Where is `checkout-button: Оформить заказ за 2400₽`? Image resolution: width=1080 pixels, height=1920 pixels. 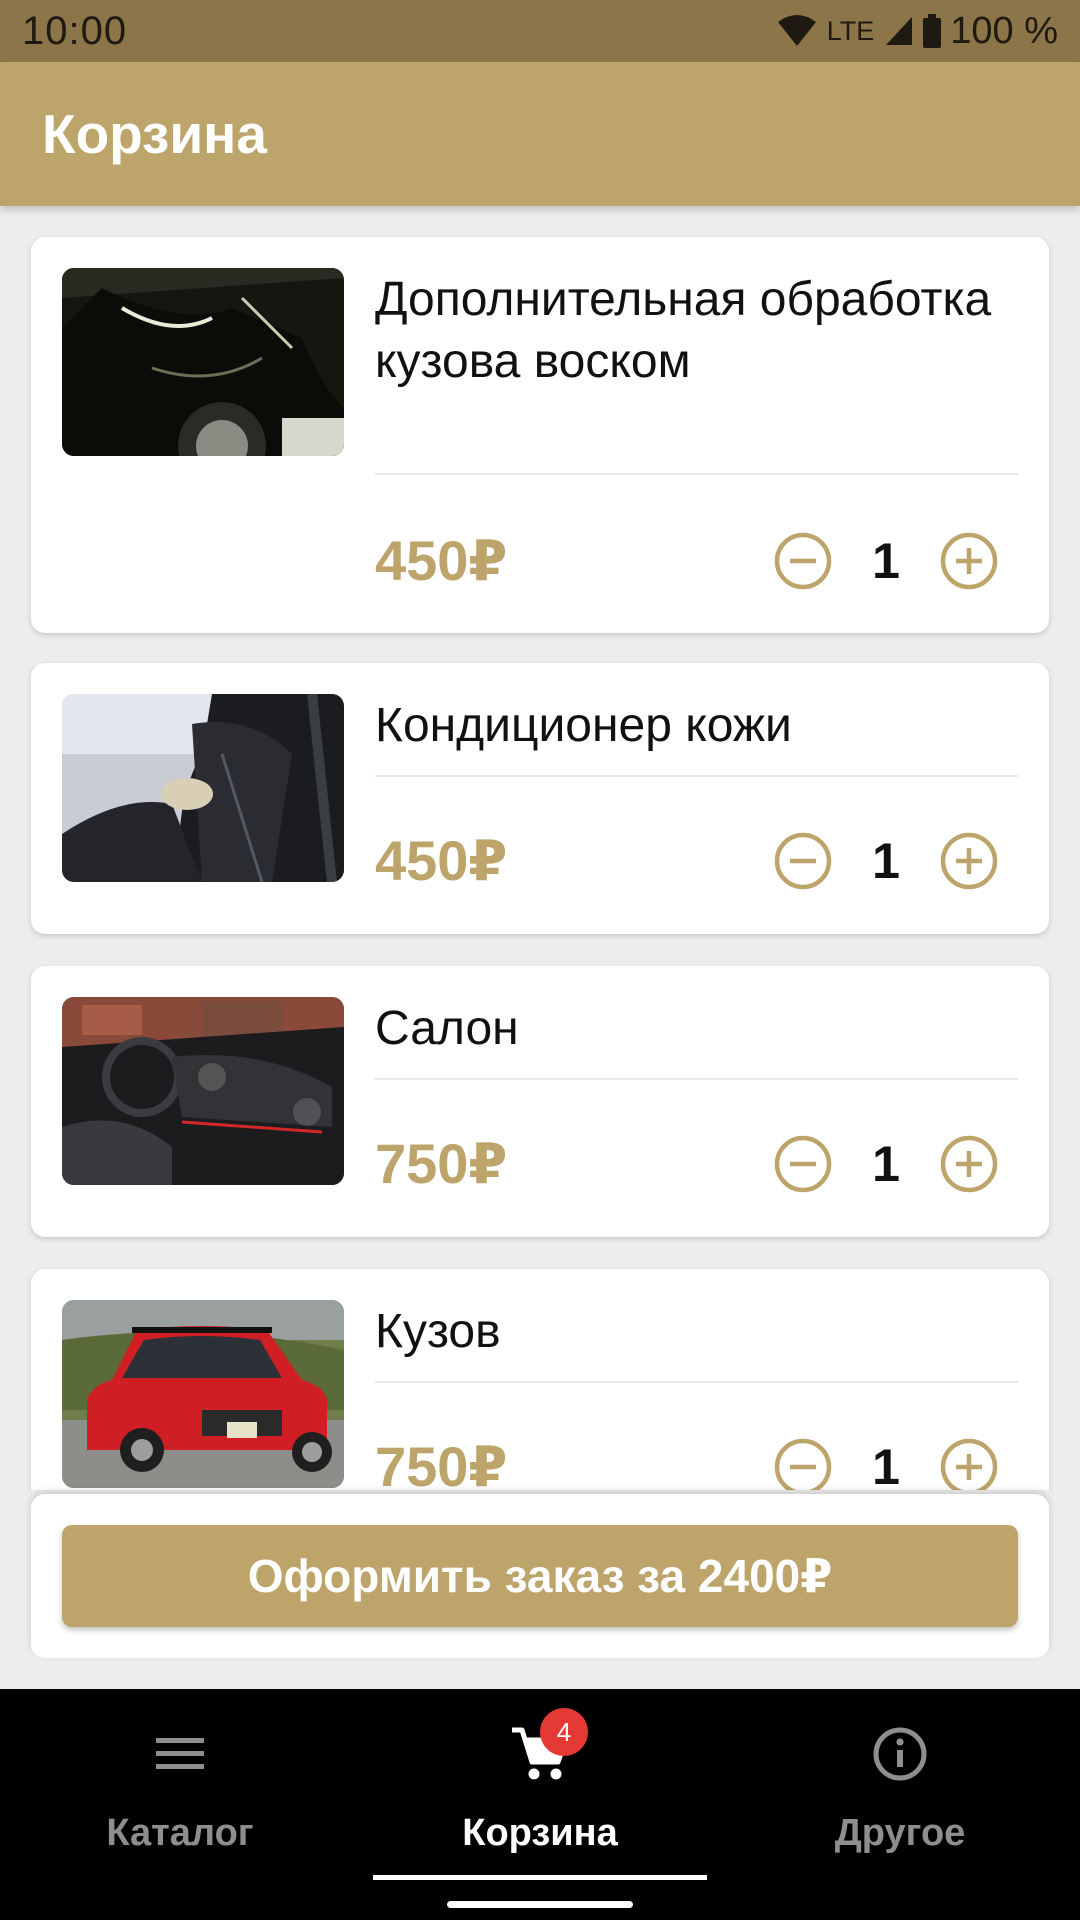 checkout-button: Оформить заказ за 2400₽ is located at coordinates (540, 1576).